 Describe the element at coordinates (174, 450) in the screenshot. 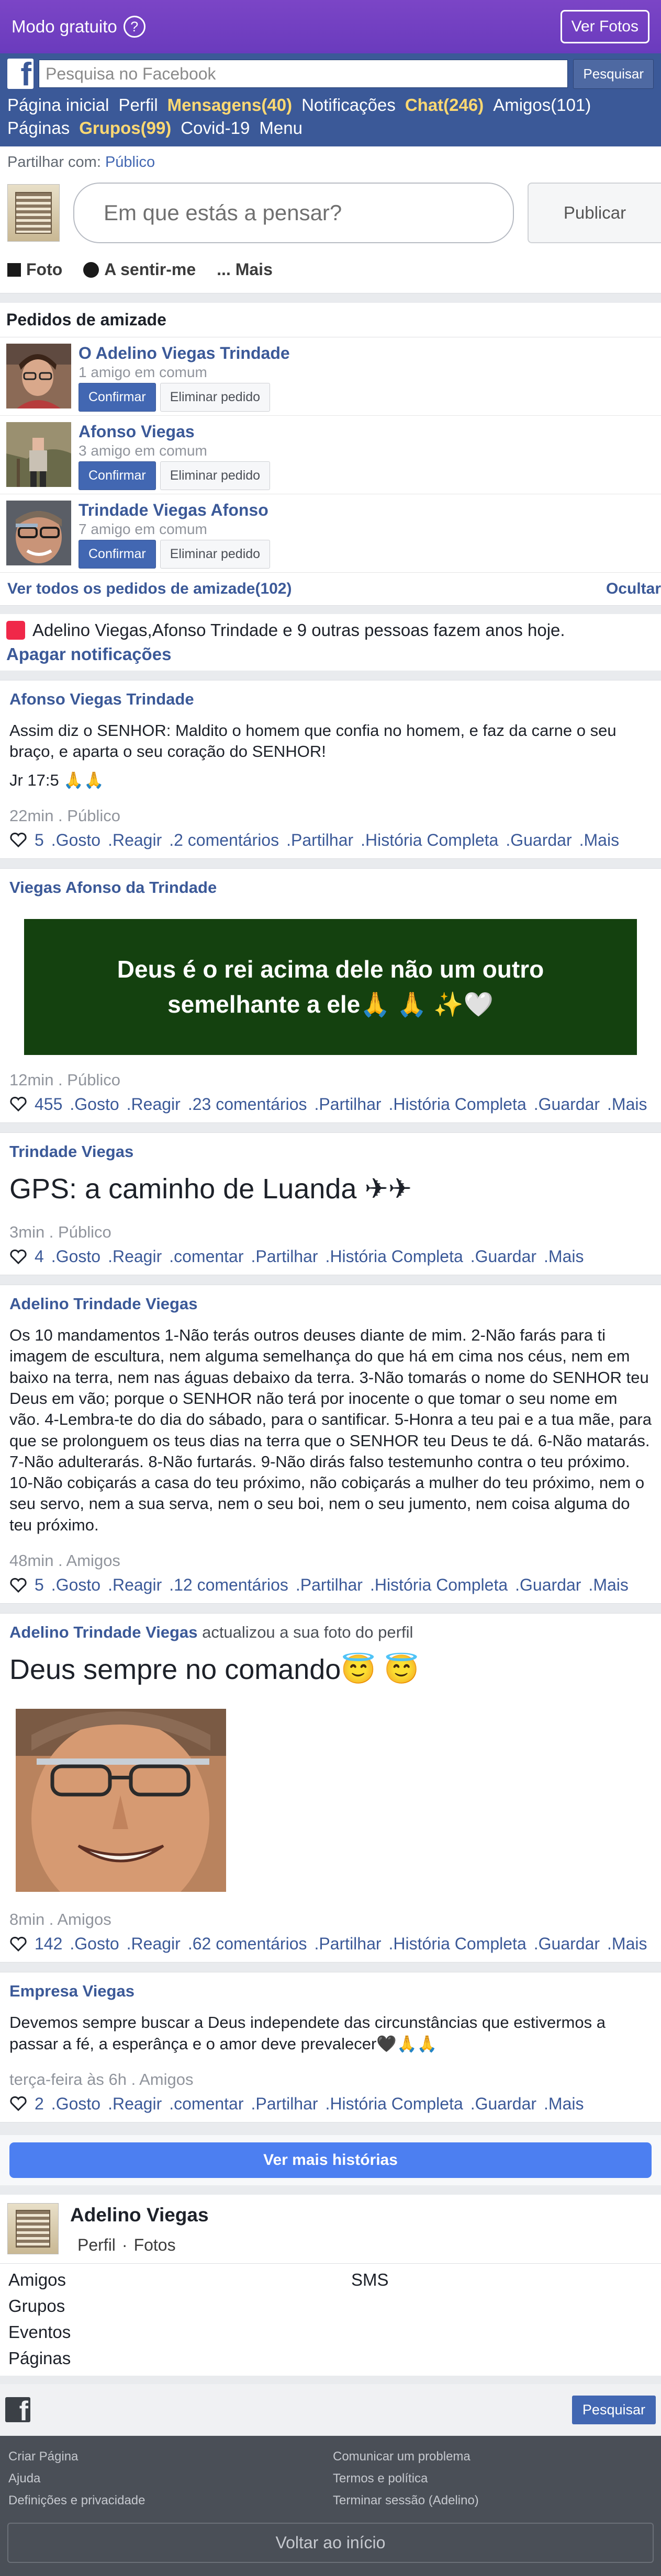

I see `mutual-friends: 3 amigo em comum` at that location.